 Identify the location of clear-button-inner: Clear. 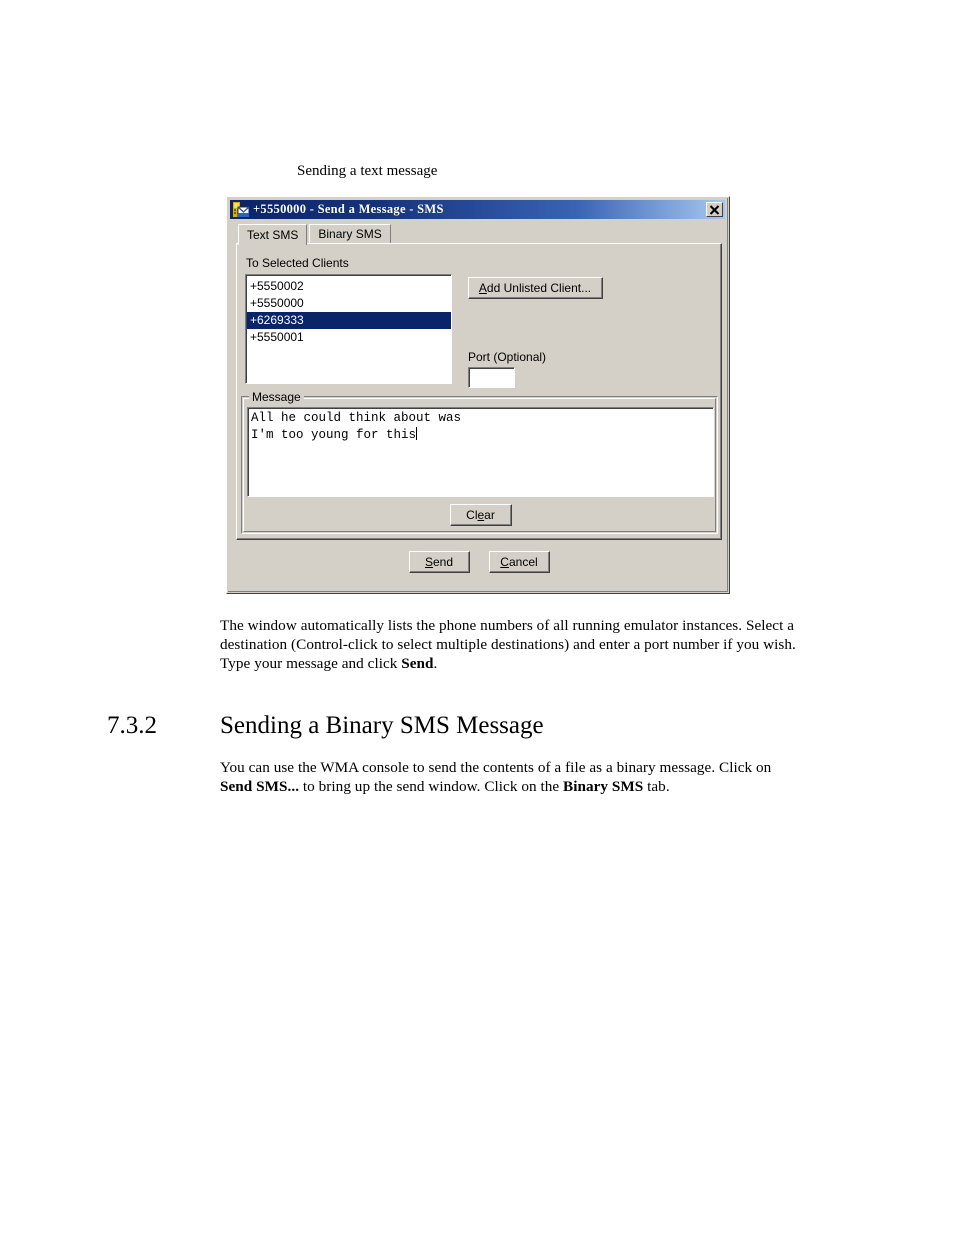
(481, 515).